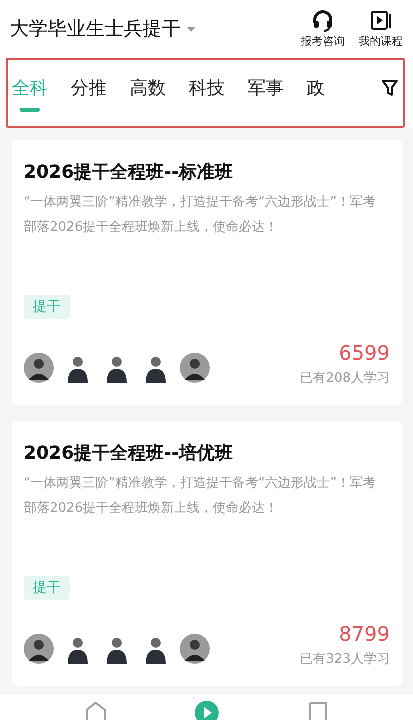 Image resolution: width=413 pixels, height=720 pixels. What do you see at coordinates (345, 659) in the screenshot?
I see `learner-count: 已有323人学习` at bounding box center [345, 659].